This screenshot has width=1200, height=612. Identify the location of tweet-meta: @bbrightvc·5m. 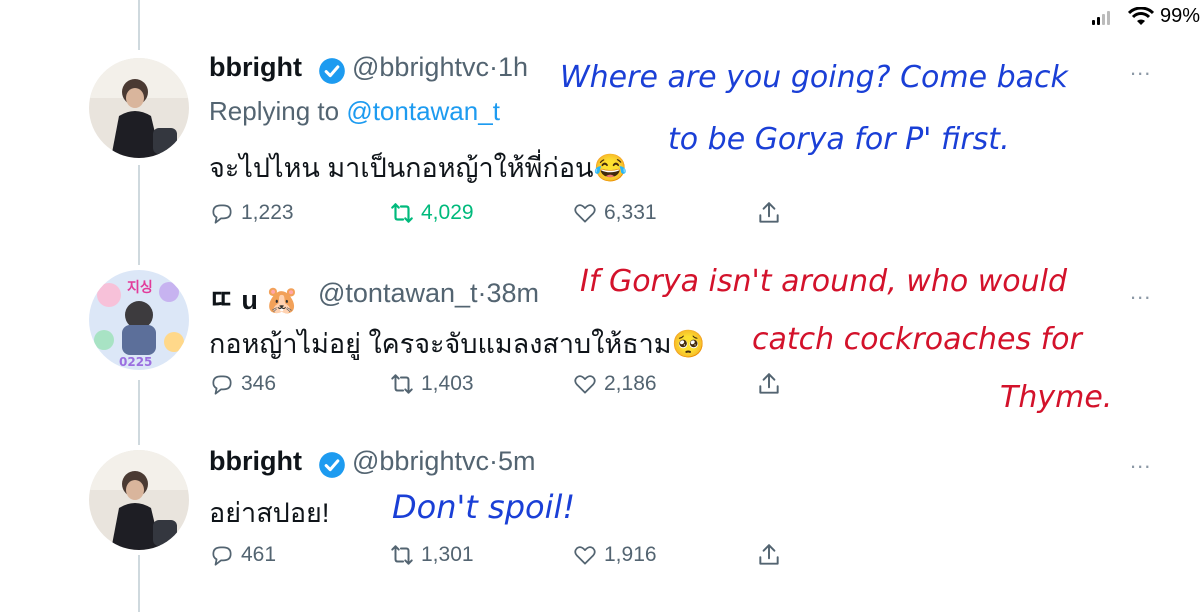
(444, 461).